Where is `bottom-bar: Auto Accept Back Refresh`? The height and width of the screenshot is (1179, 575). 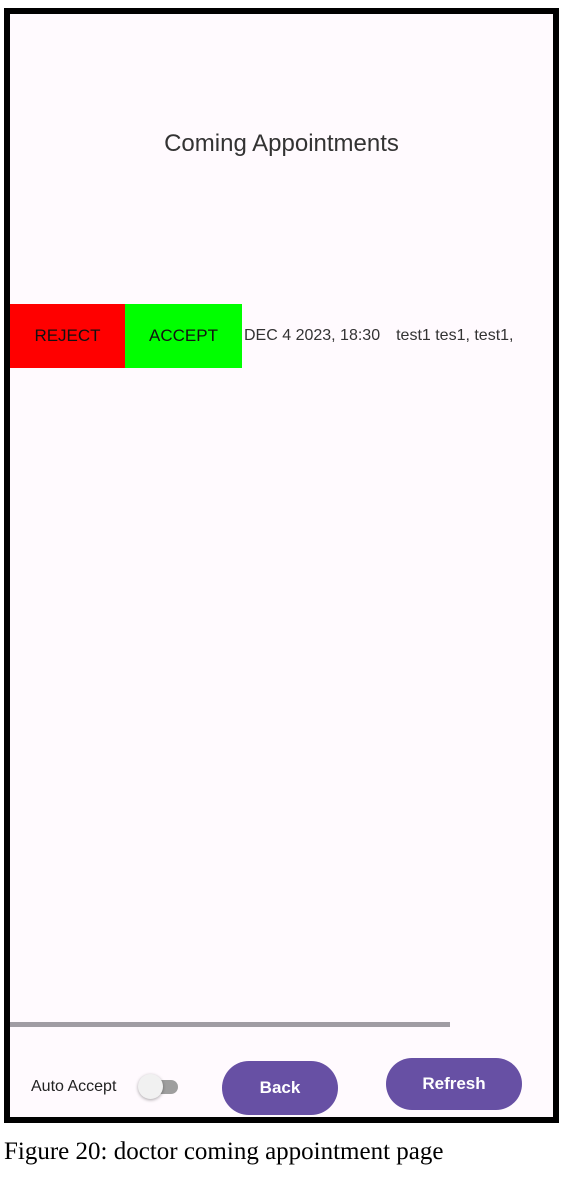
bottom-bar: Auto Accept Back Refresh is located at coordinates (281, 1085).